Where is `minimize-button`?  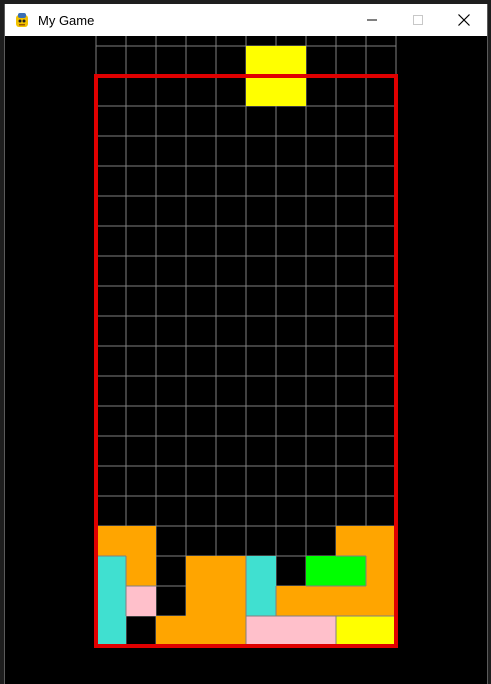 minimize-button is located at coordinates (372, 20).